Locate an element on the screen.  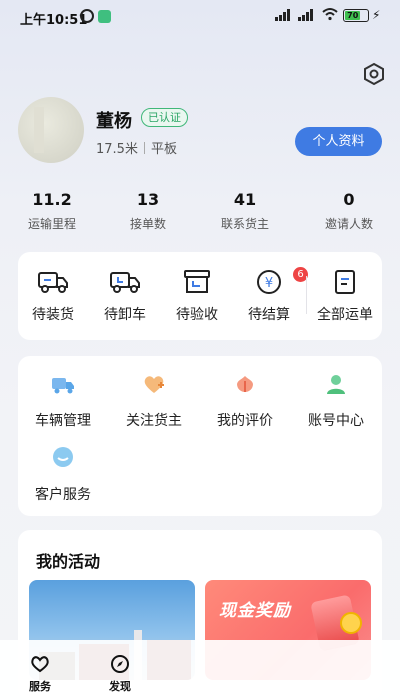
order-pending-load: 待装货 is located at coordinates (53, 296).